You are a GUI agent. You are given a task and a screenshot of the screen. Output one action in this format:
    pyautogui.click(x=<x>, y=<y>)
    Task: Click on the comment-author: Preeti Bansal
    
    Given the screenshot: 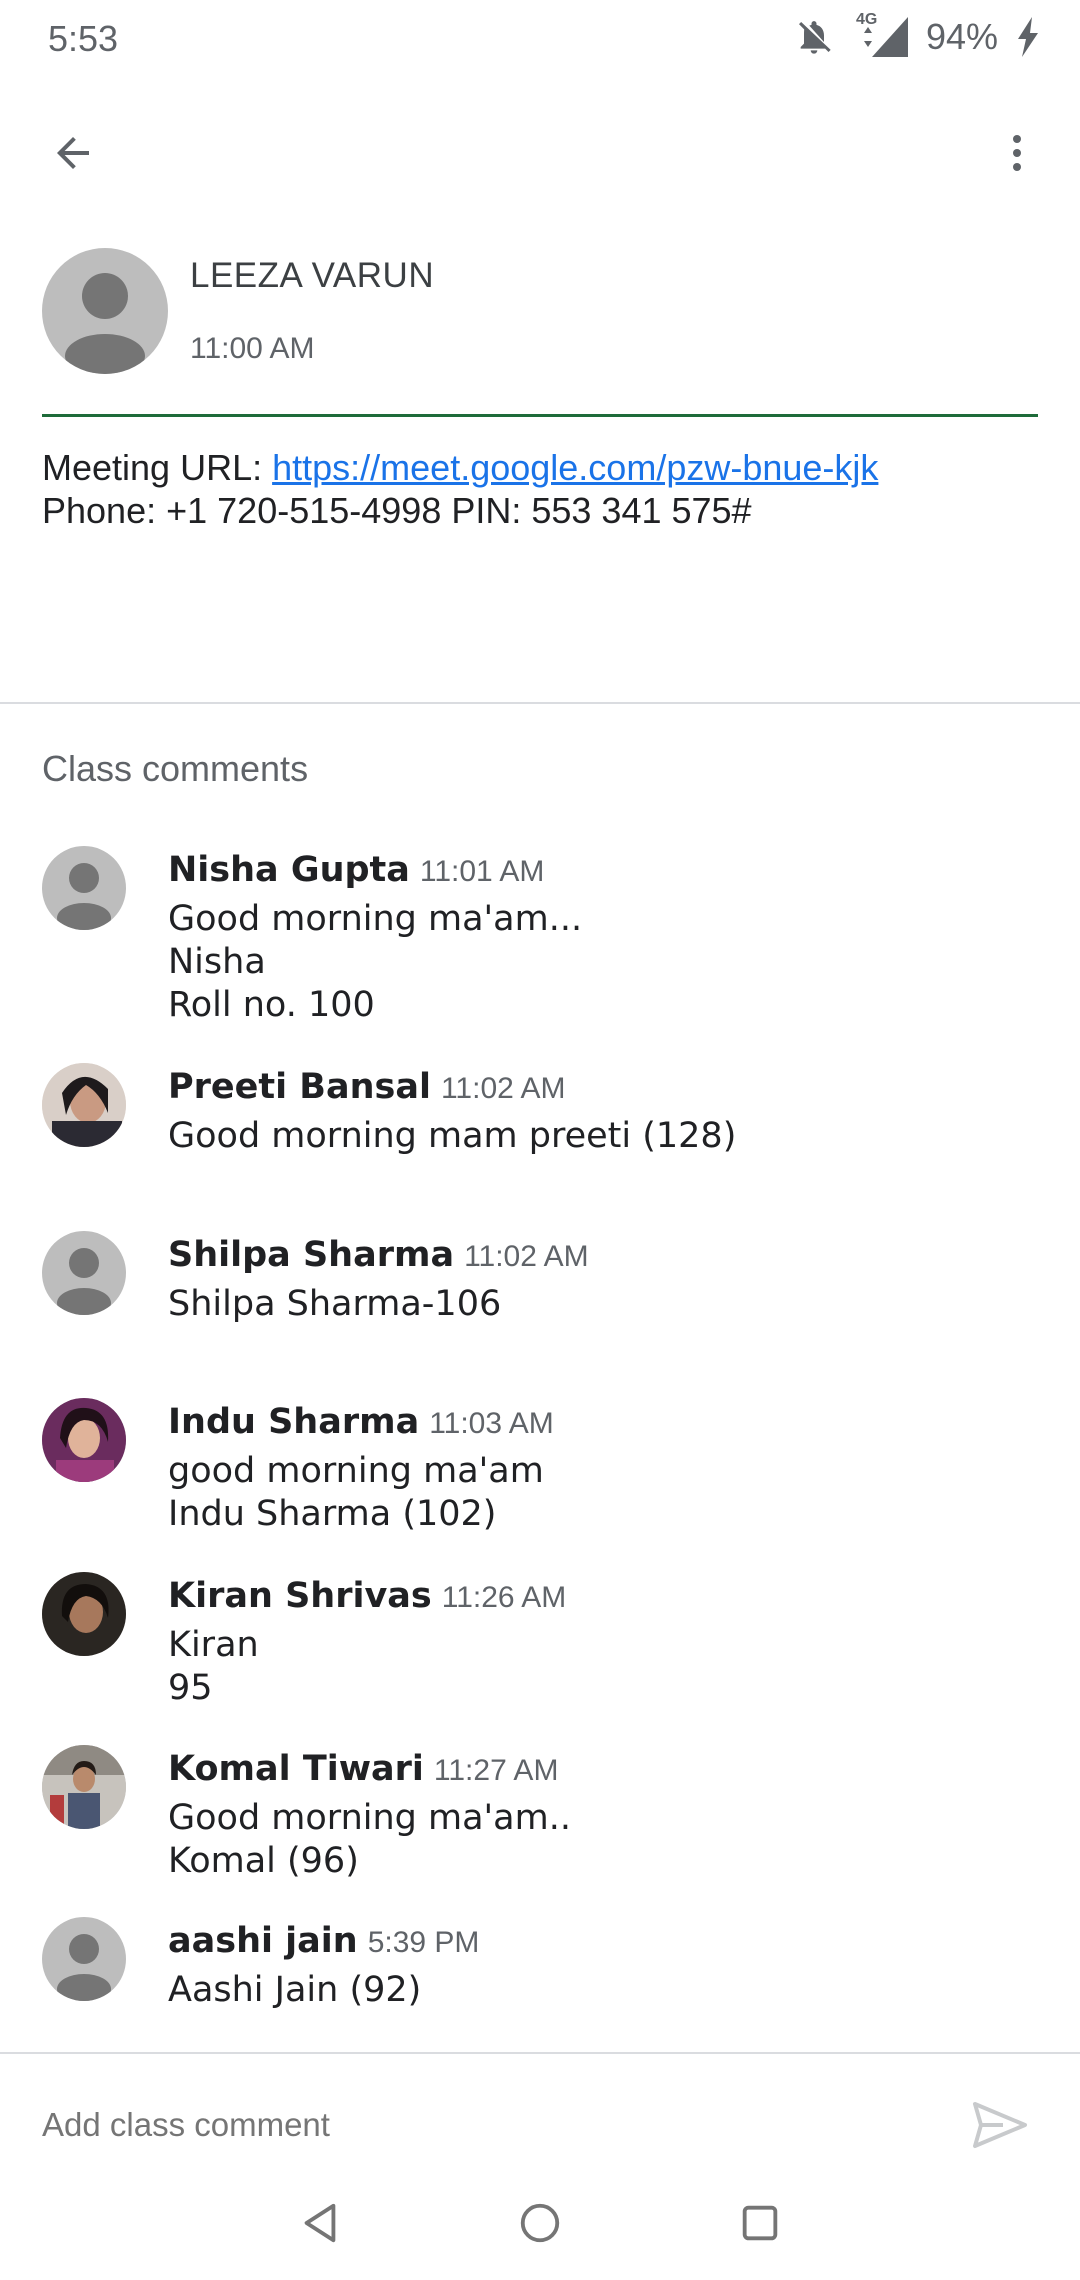 What is the action you would take?
    pyautogui.click(x=299, y=1087)
    